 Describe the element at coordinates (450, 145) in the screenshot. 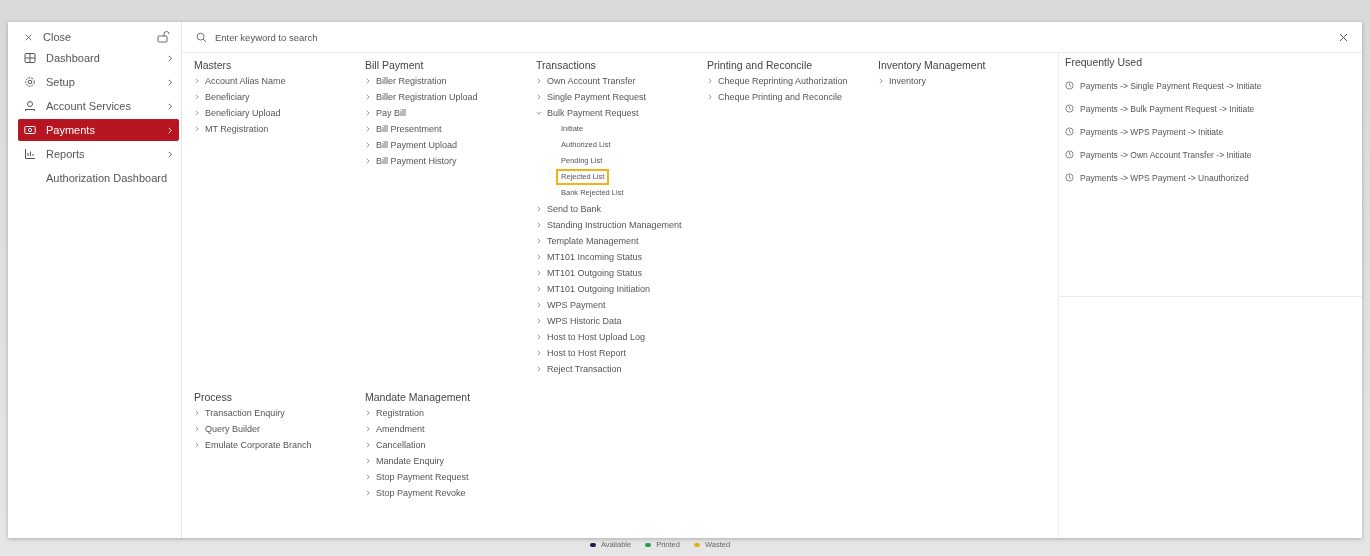

I see `menu-link: Bill Payment Upload` at that location.